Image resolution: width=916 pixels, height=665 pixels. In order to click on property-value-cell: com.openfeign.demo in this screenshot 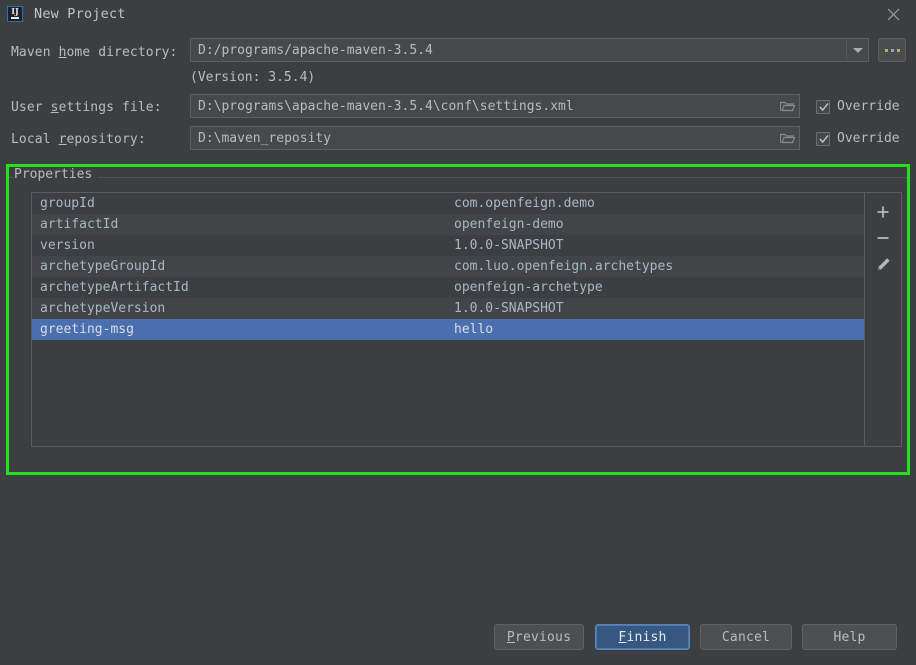, I will do `click(524, 203)`.